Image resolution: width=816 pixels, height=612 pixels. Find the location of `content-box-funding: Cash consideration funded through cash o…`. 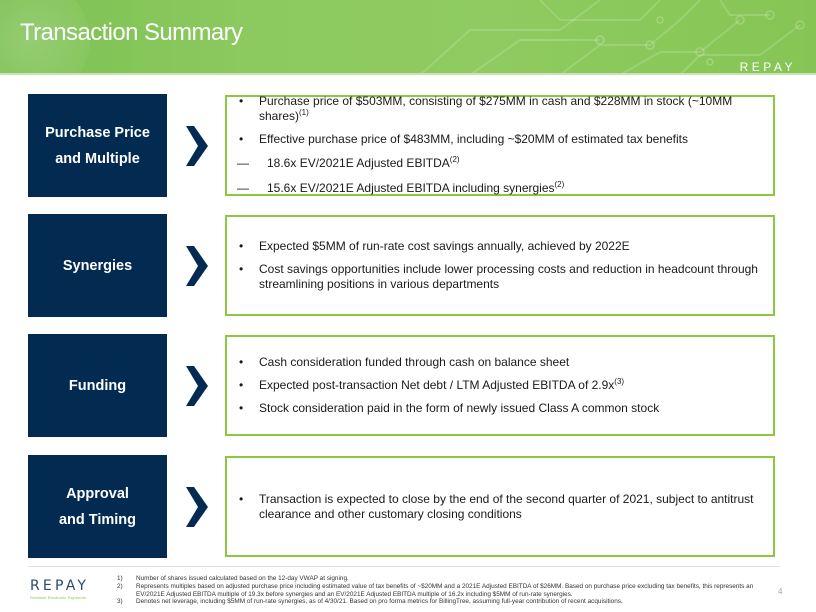

content-box-funding: Cash consideration funded through cash o… is located at coordinates (500, 385).